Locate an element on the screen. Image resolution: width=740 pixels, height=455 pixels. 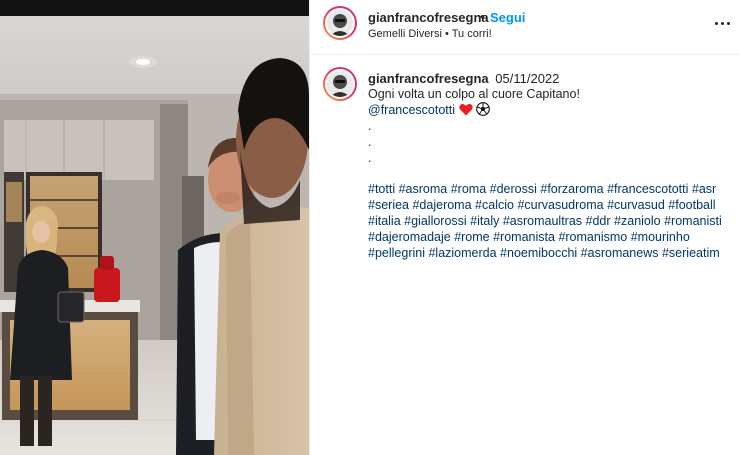
hashtag-link: #ddr is located at coordinates (598, 221).